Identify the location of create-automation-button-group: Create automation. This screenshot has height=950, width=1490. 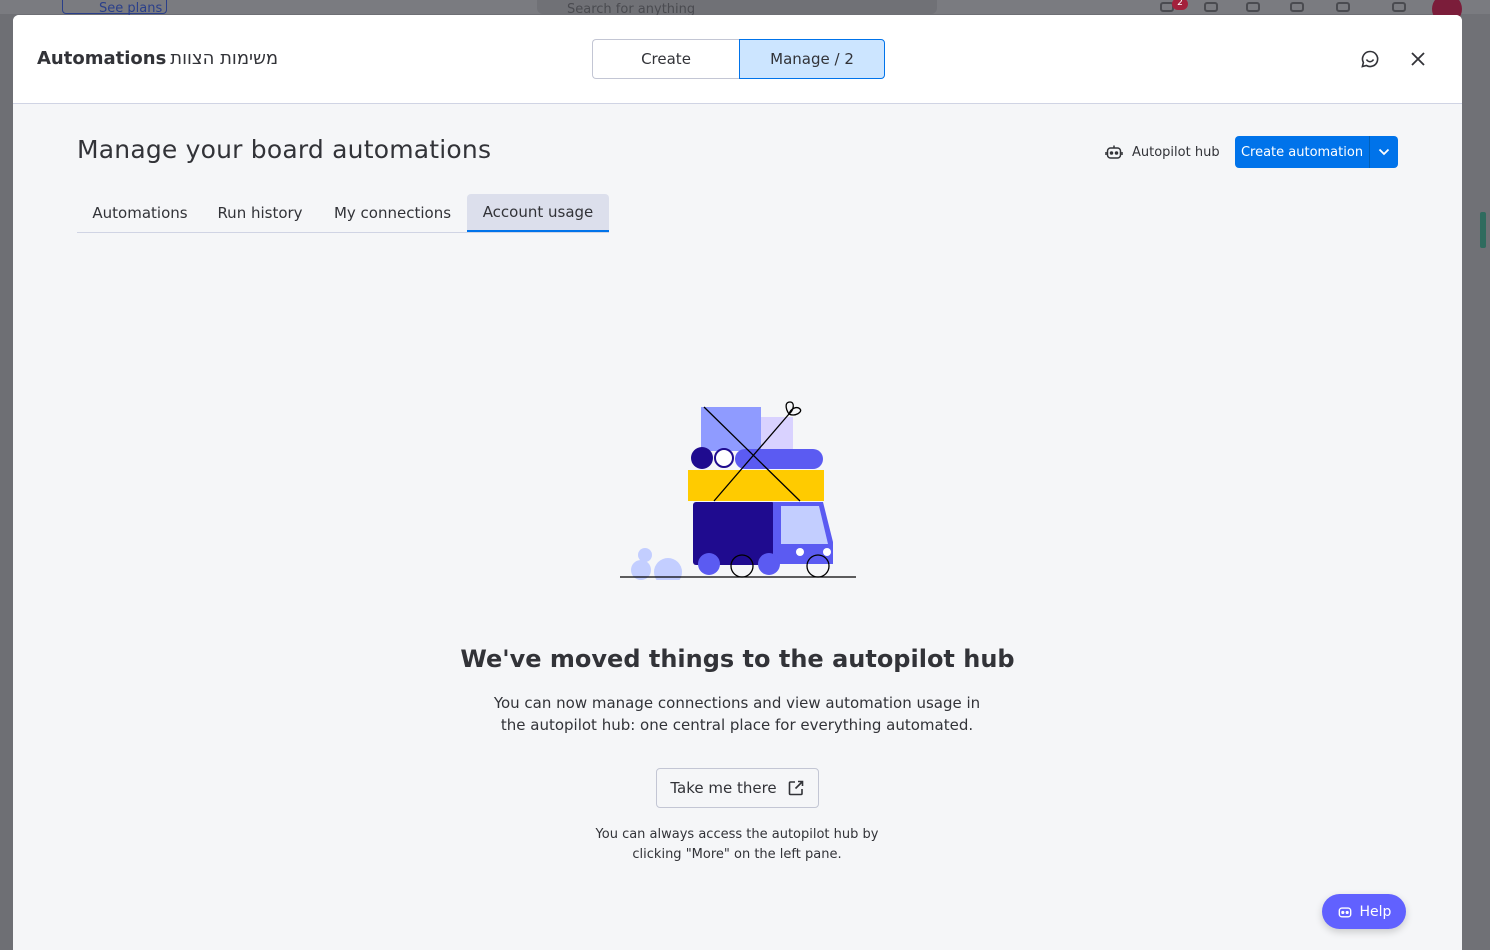
(1316, 152).